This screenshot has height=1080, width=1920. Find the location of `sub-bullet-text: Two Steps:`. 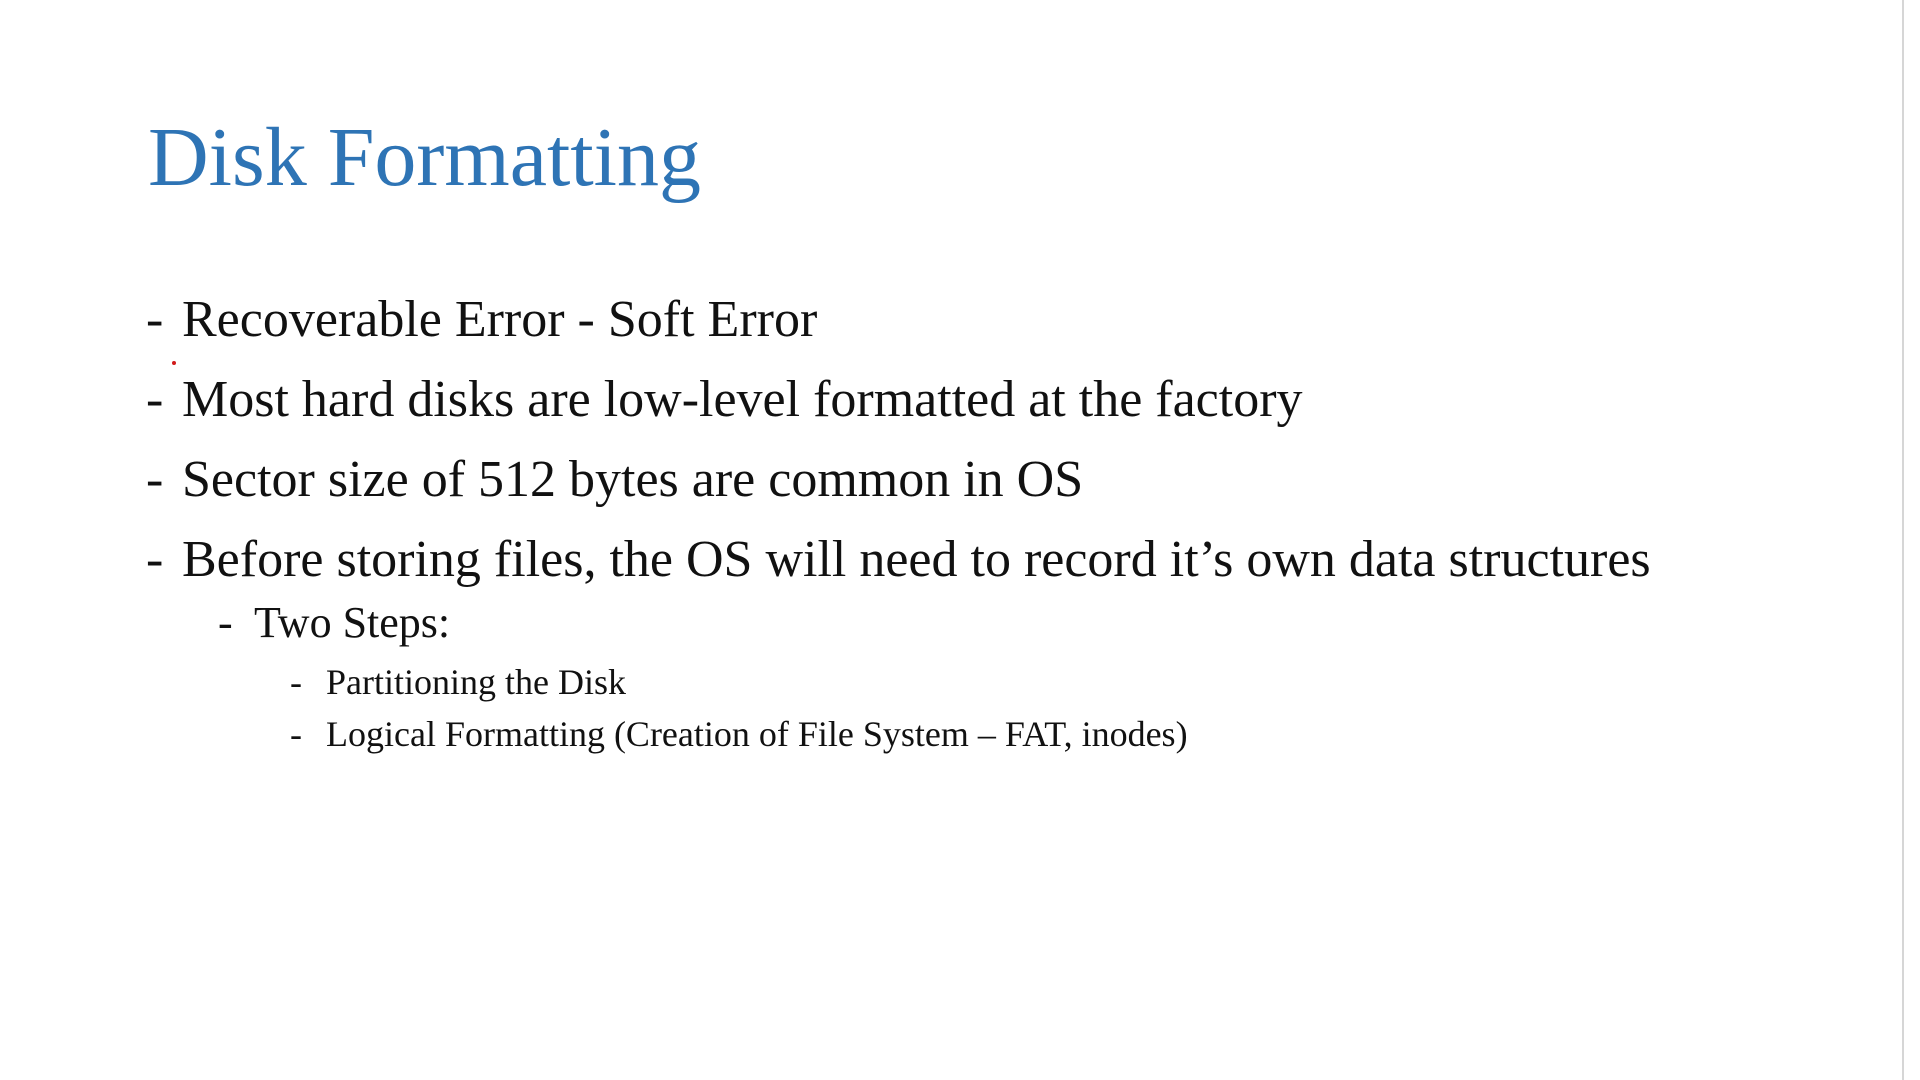

sub-bullet-text: Two Steps: is located at coordinates (352, 622).